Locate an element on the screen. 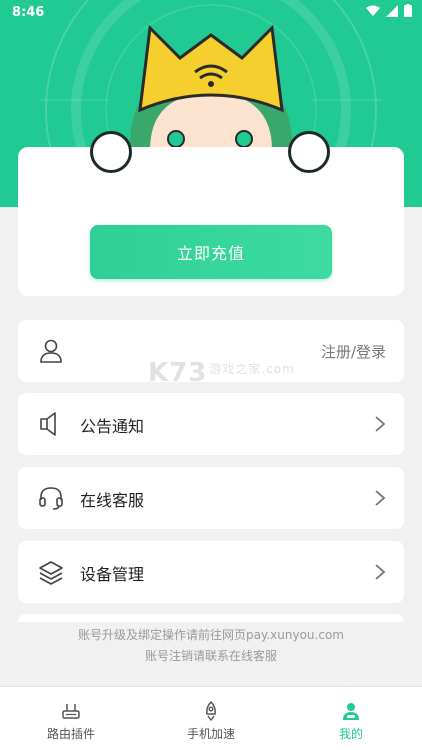 Image resolution: width=422 pixels, height=750 pixels. menu-item-label: 公告通知 is located at coordinates (112, 426).